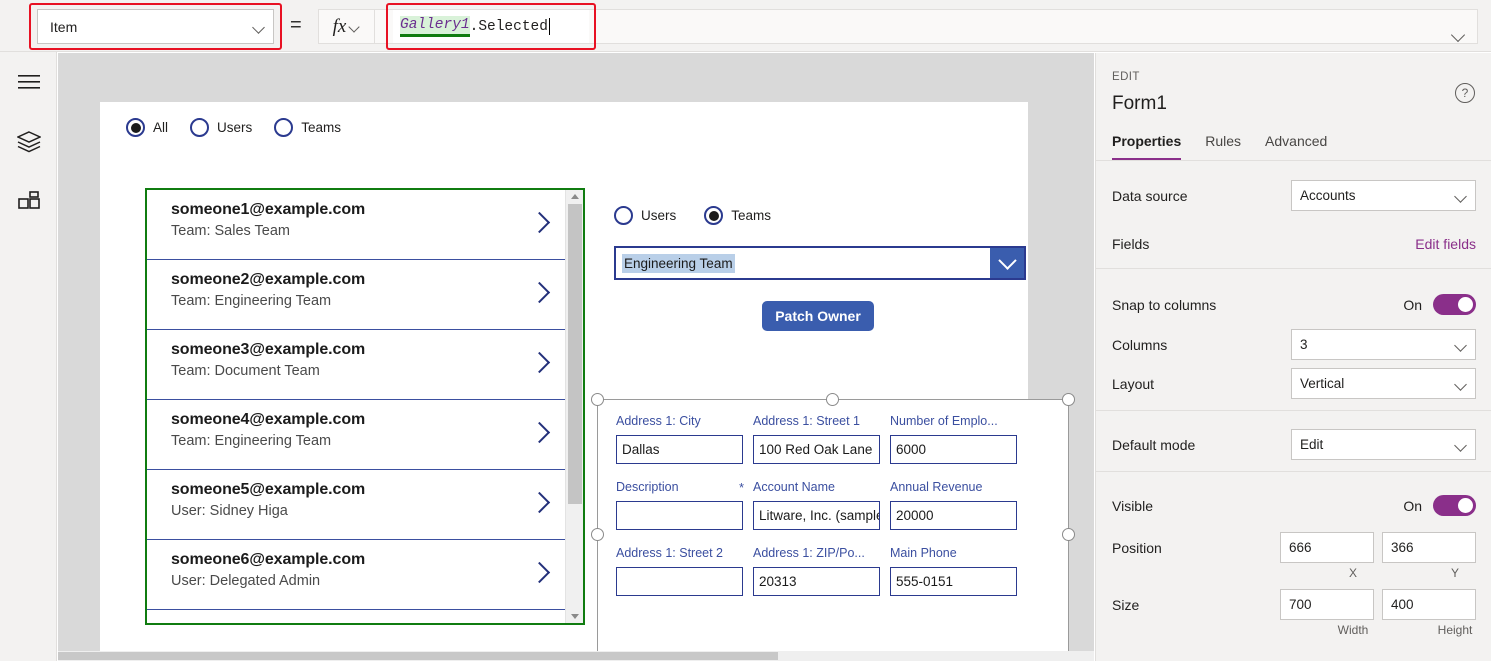 The image size is (1491, 661). Describe the element at coordinates (953, 581) in the screenshot. I see `field-input: 555-0151` at that location.